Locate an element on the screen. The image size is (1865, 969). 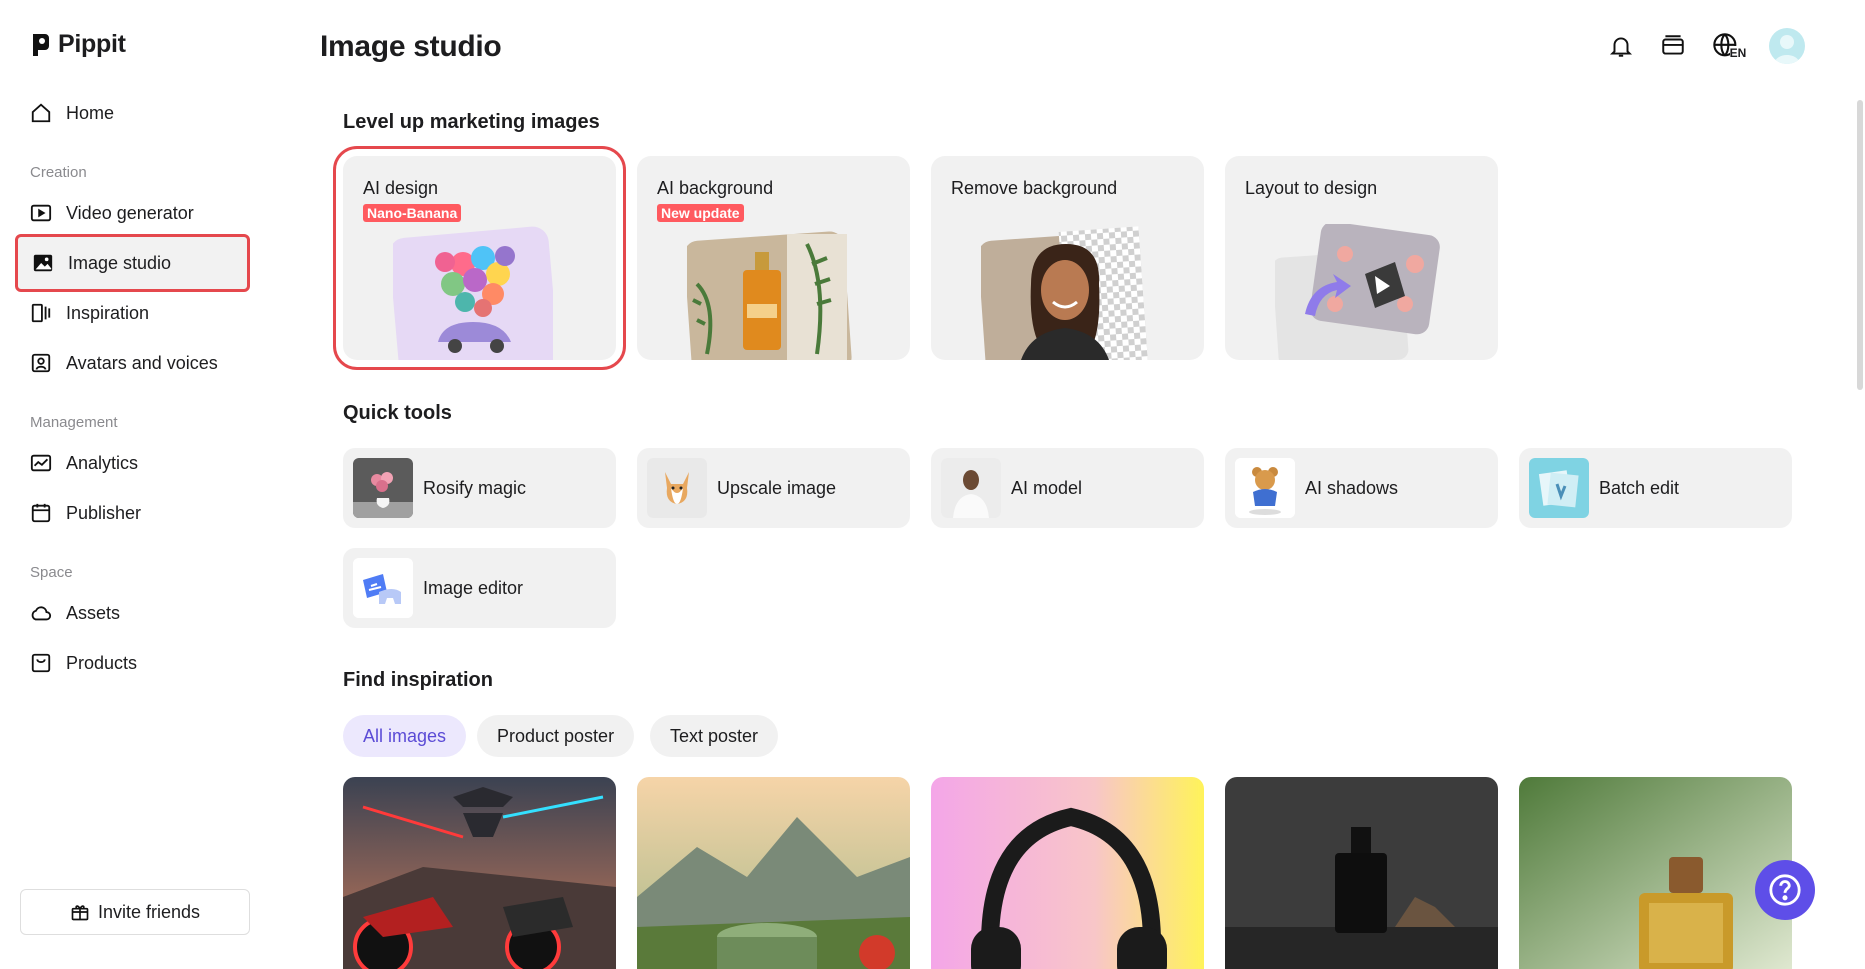
section-label-creation: Creation is located at coordinates (58, 172).